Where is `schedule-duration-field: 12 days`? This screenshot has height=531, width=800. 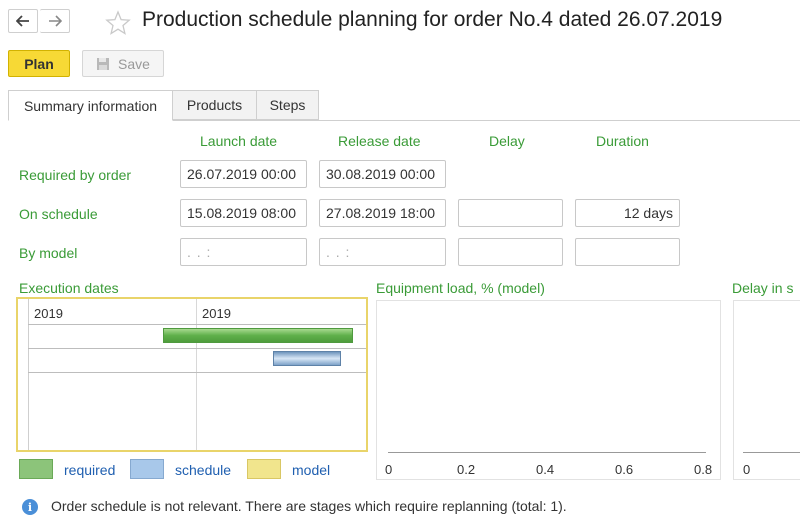 schedule-duration-field: 12 days is located at coordinates (627, 213).